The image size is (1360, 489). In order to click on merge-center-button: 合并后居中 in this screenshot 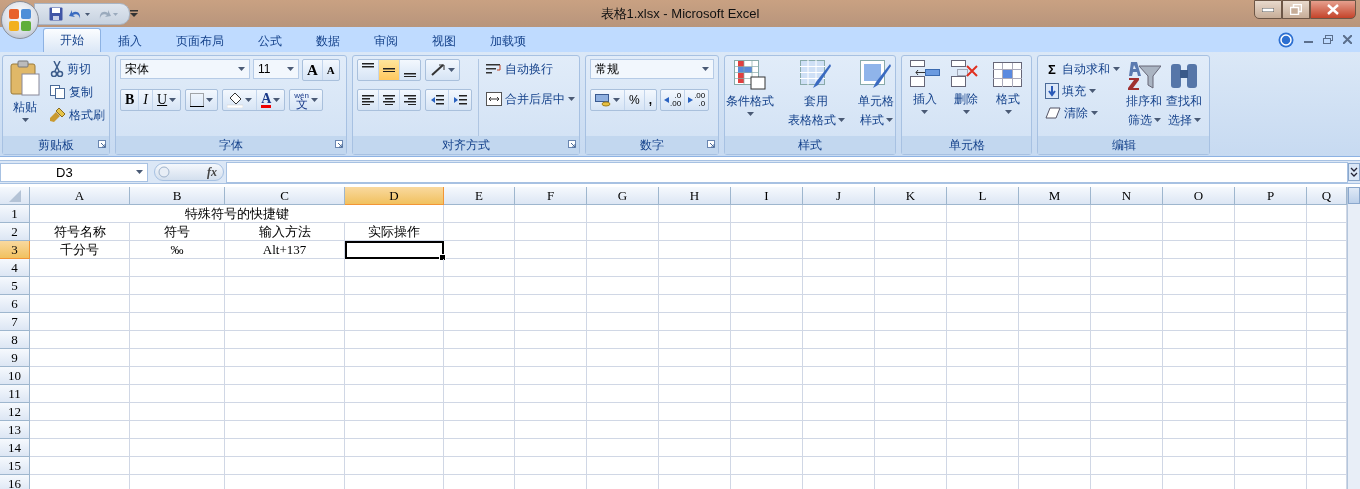, I will do `click(530, 99)`.